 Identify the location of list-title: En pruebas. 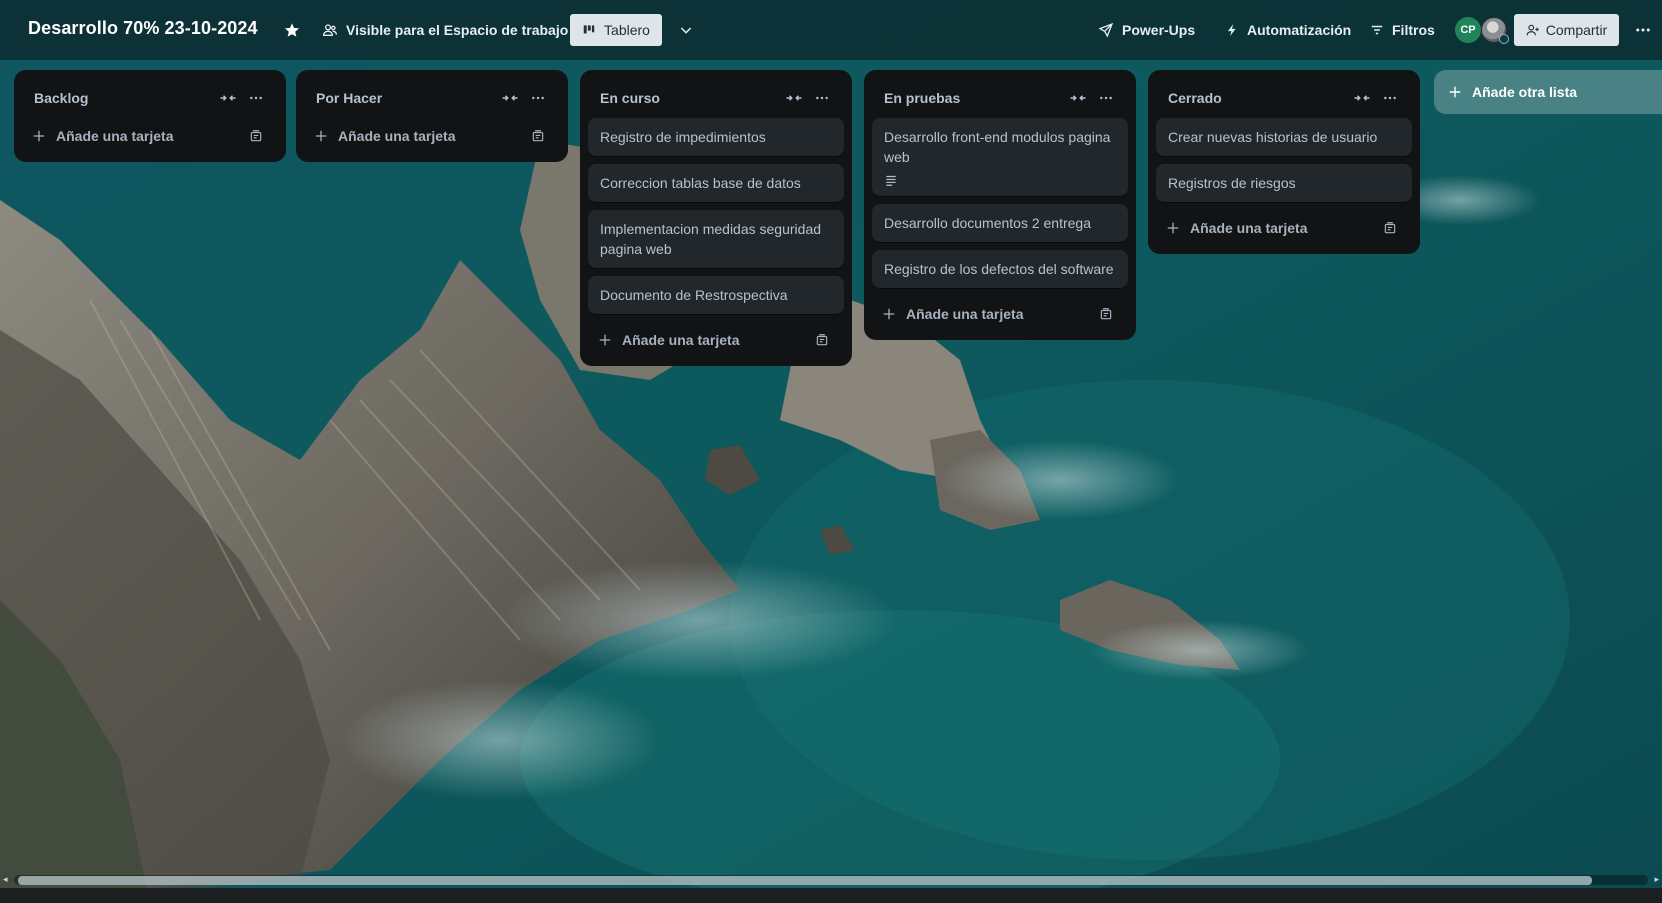
(974, 98).